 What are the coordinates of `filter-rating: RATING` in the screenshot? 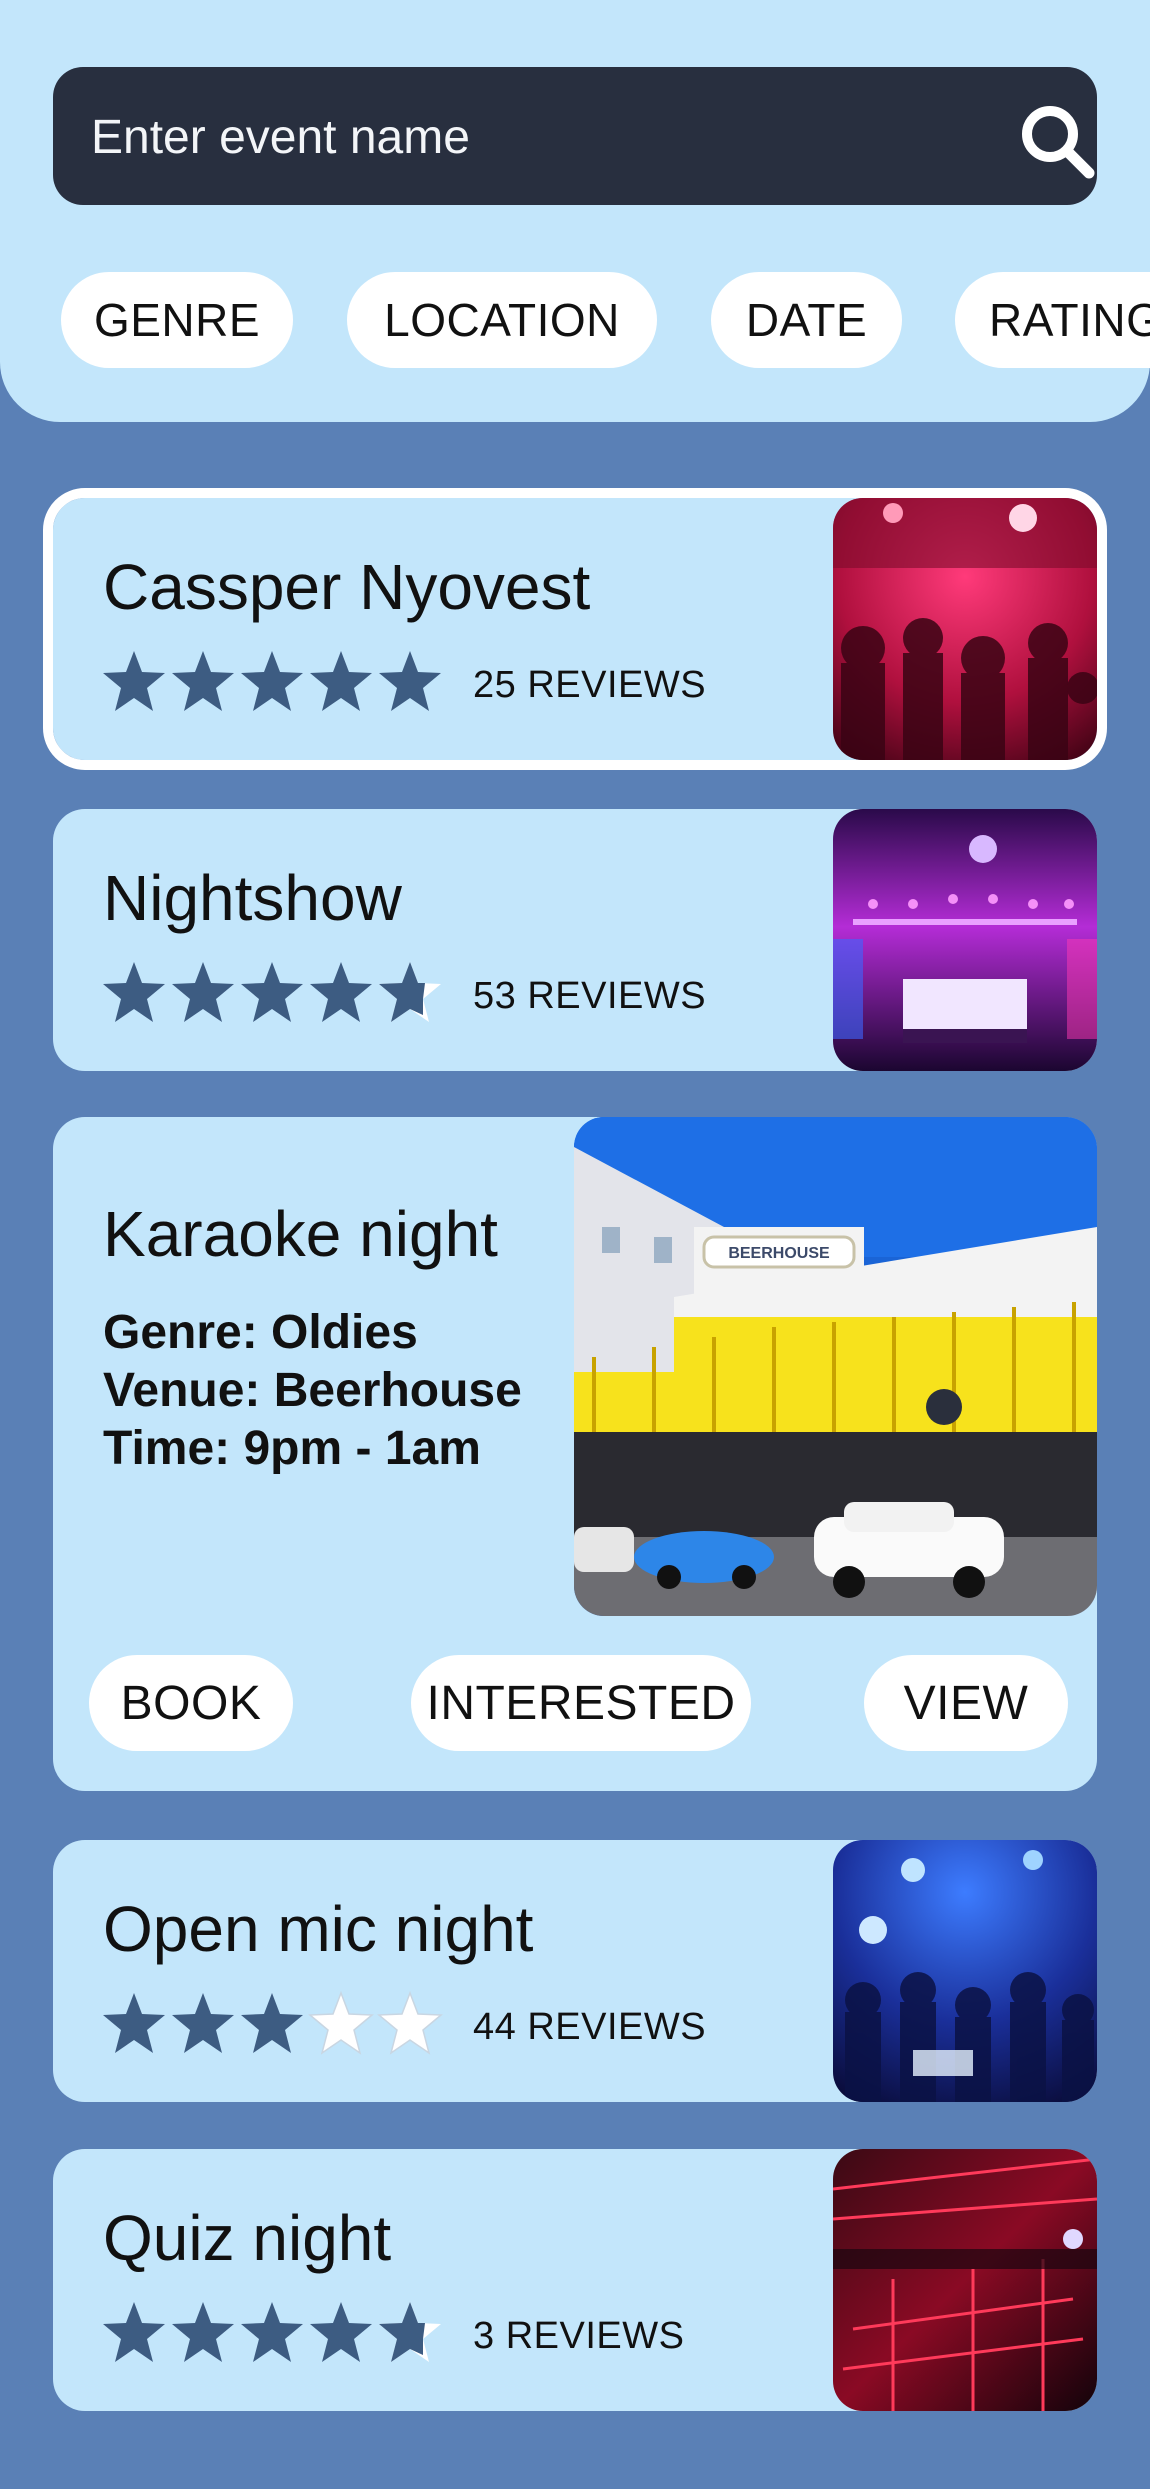 It's located at (1052, 320).